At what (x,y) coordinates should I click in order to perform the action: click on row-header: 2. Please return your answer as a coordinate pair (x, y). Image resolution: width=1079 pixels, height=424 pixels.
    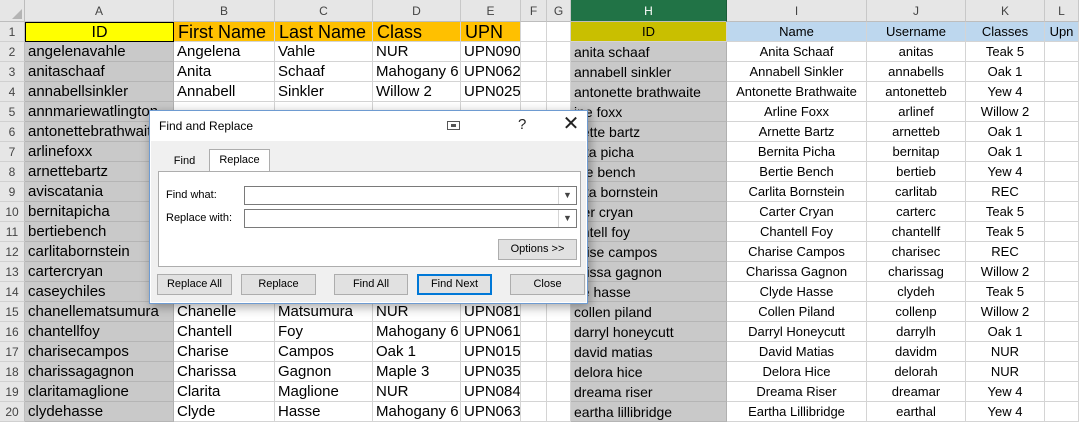
    Looking at the image, I should click on (12, 52).